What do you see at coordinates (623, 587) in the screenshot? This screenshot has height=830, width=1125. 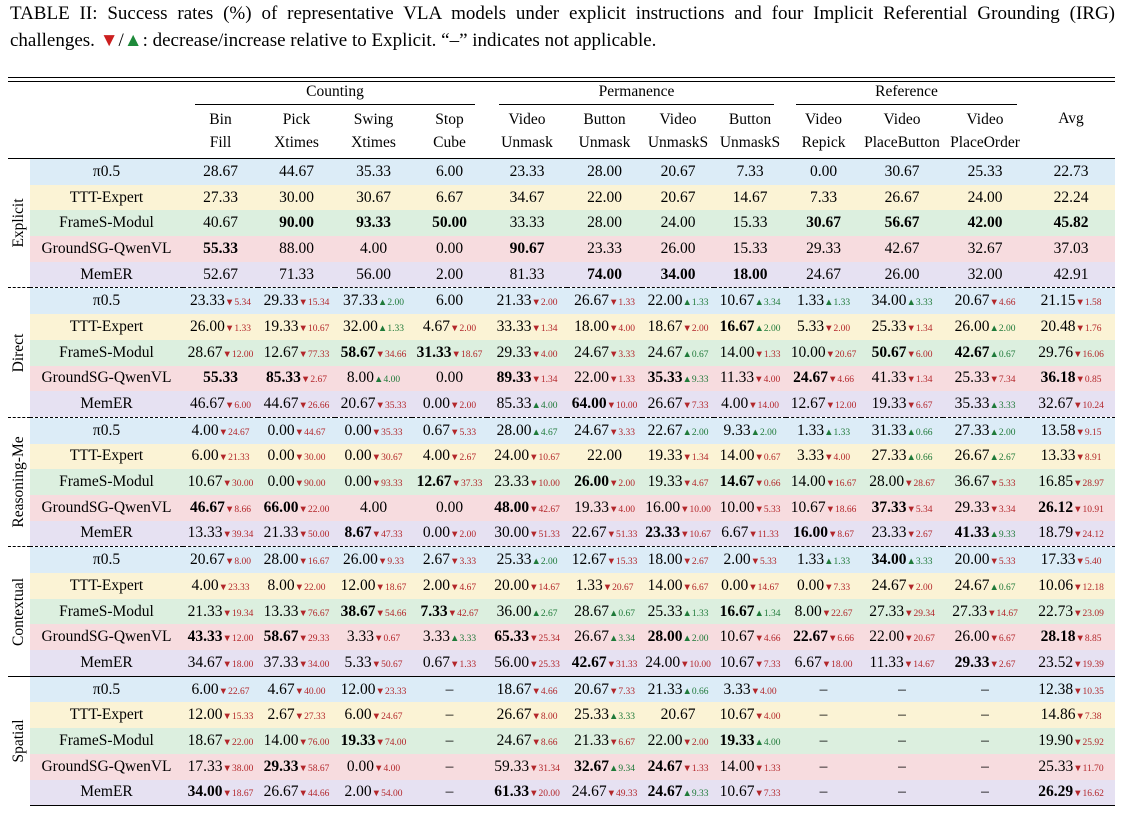 I see `cell-delta: 20.67` at bounding box center [623, 587].